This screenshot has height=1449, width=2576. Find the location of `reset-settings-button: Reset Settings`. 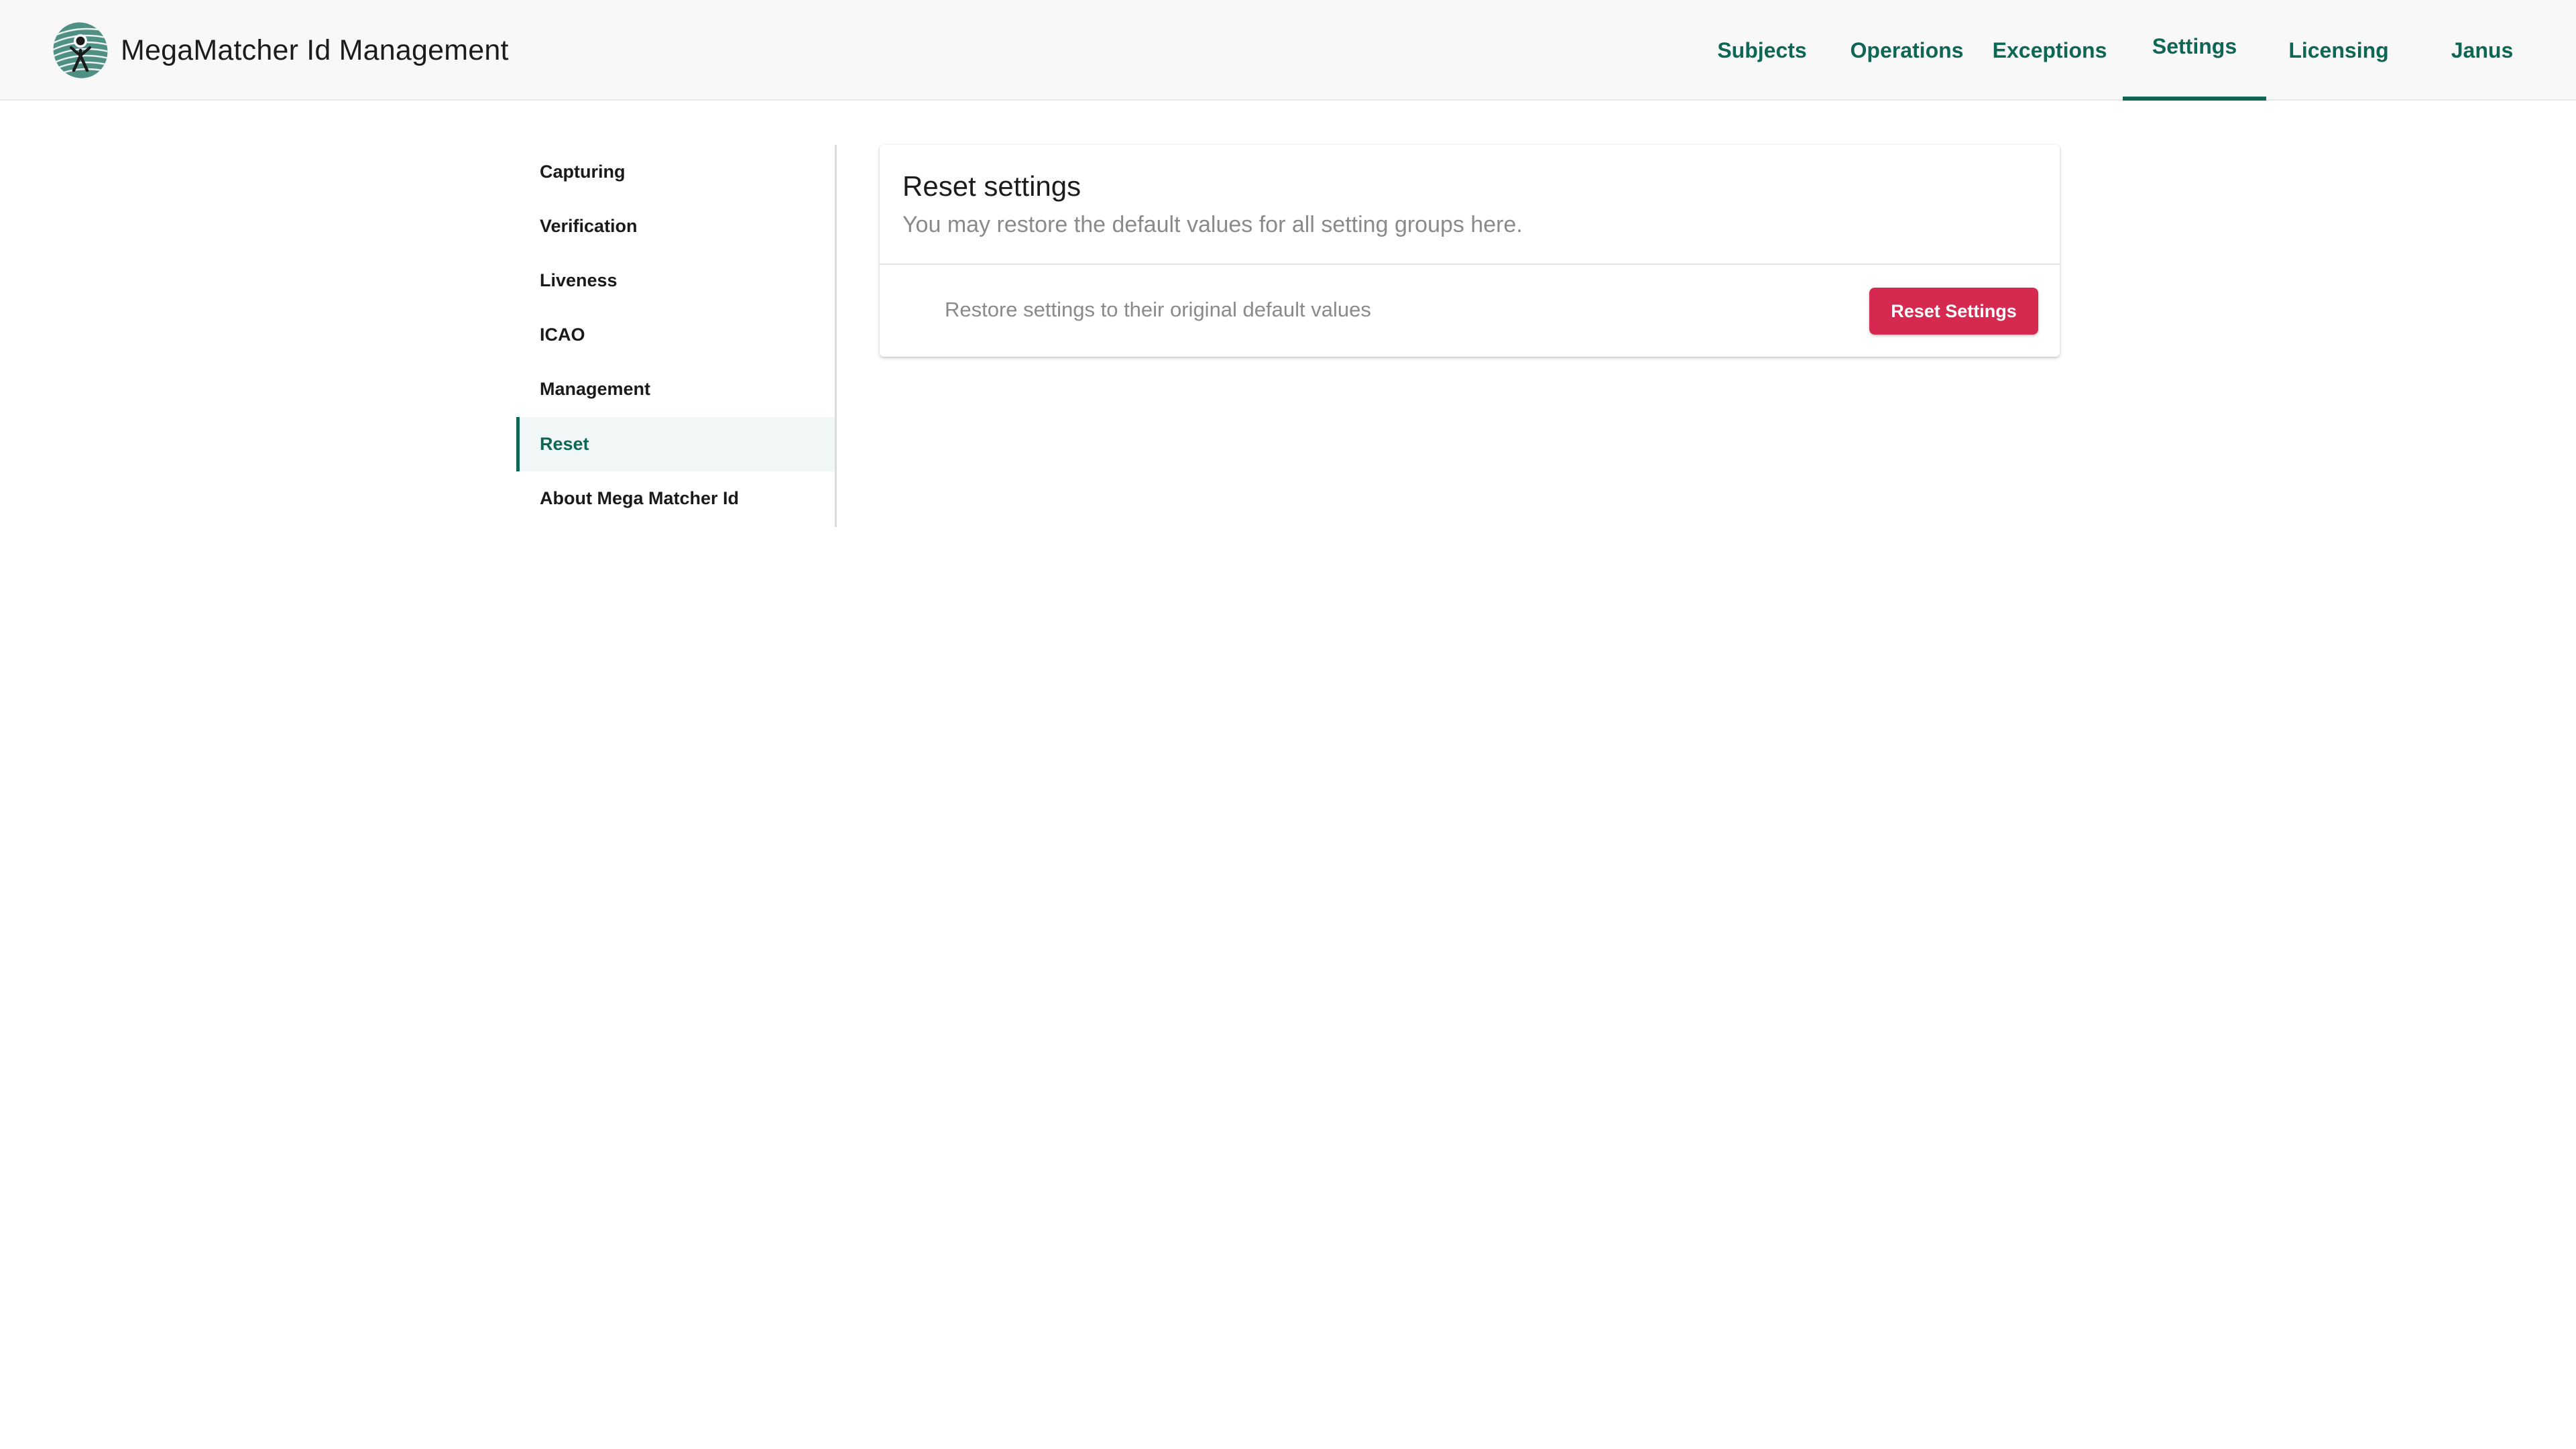

reset-settings-button: Reset Settings is located at coordinates (1953, 312).